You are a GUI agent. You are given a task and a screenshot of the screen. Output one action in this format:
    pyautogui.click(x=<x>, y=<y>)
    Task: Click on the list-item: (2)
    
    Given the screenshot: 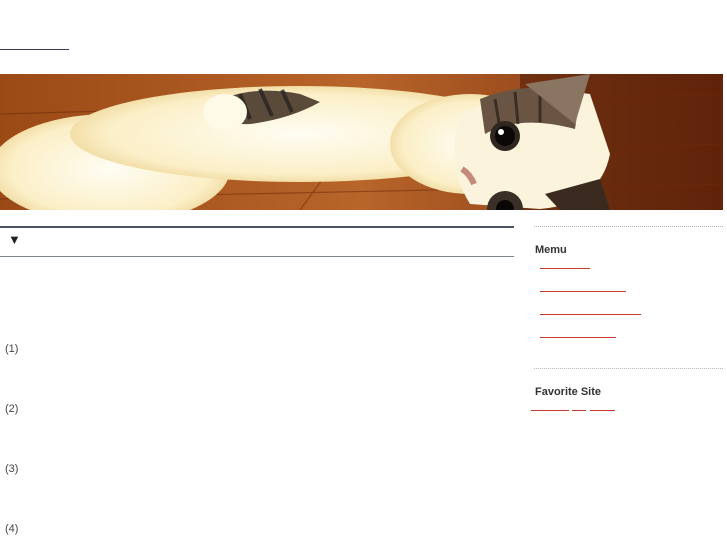 What is the action you would take?
    pyautogui.click(x=12, y=409)
    